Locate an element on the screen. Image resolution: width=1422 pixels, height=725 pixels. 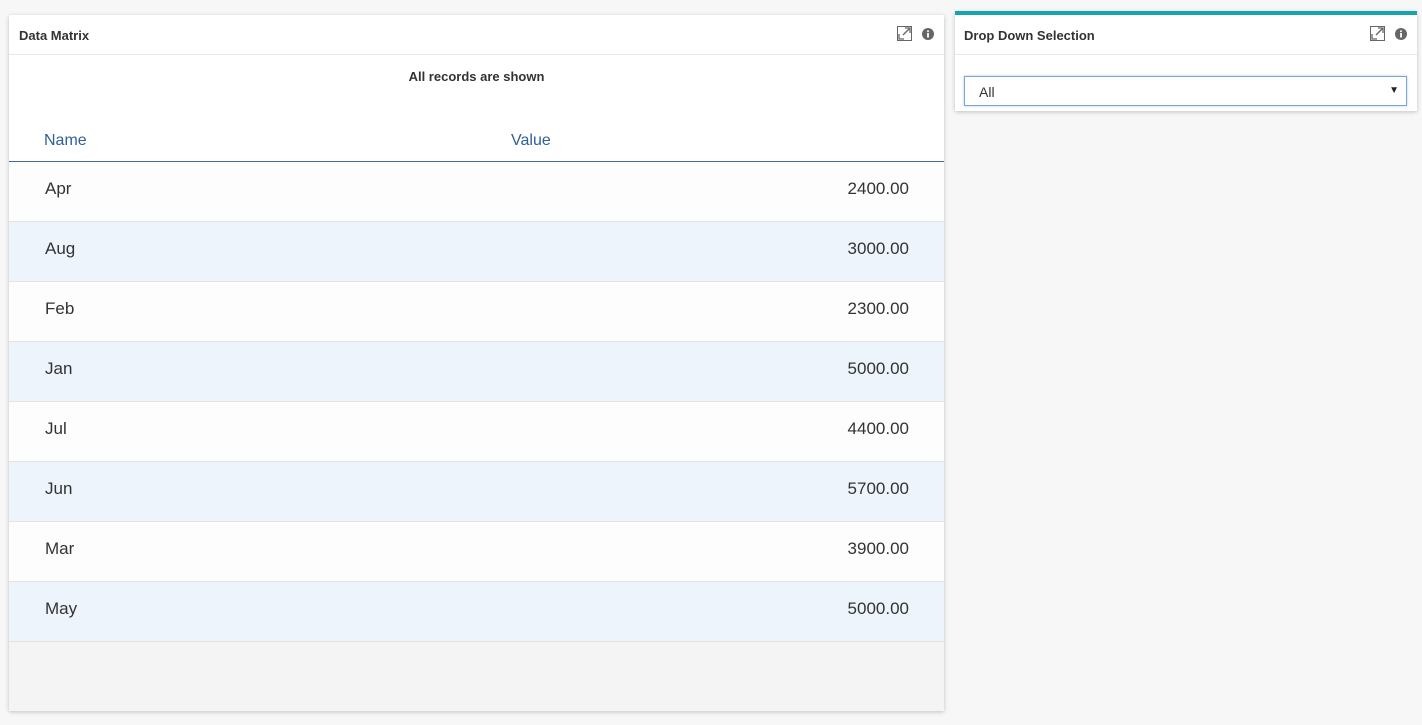
row-name: Jul is located at coordinates (56, 428).